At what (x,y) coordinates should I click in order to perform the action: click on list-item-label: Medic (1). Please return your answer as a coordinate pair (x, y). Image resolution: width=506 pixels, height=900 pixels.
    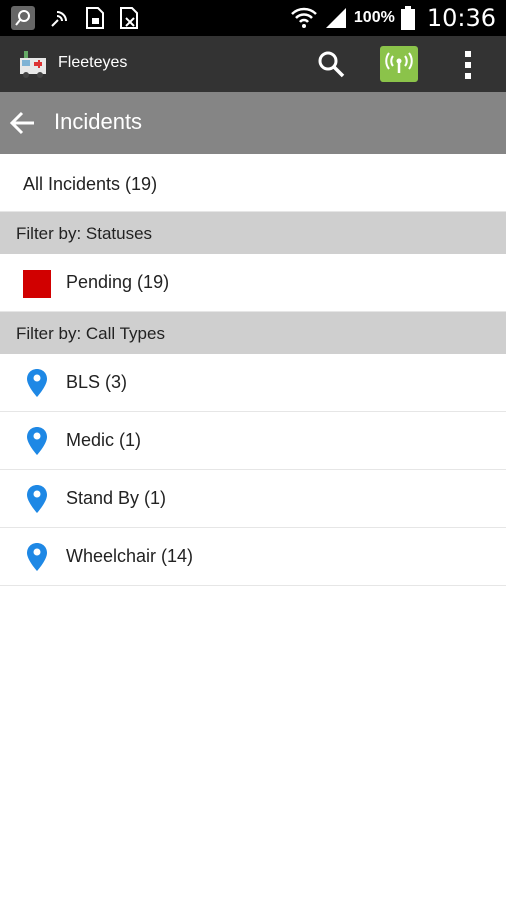
    Looking at the image, I should click on (104, 440).